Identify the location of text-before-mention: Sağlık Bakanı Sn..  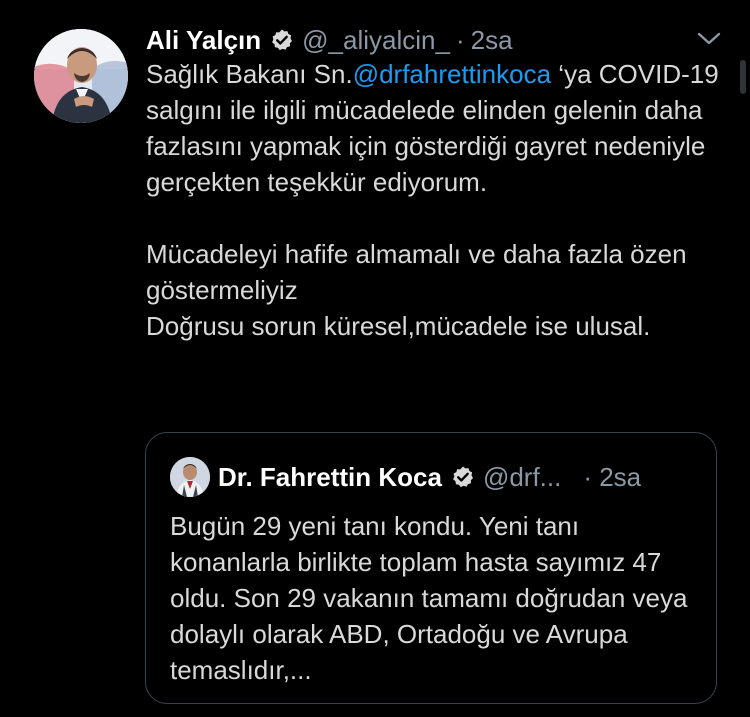
(249, 74).